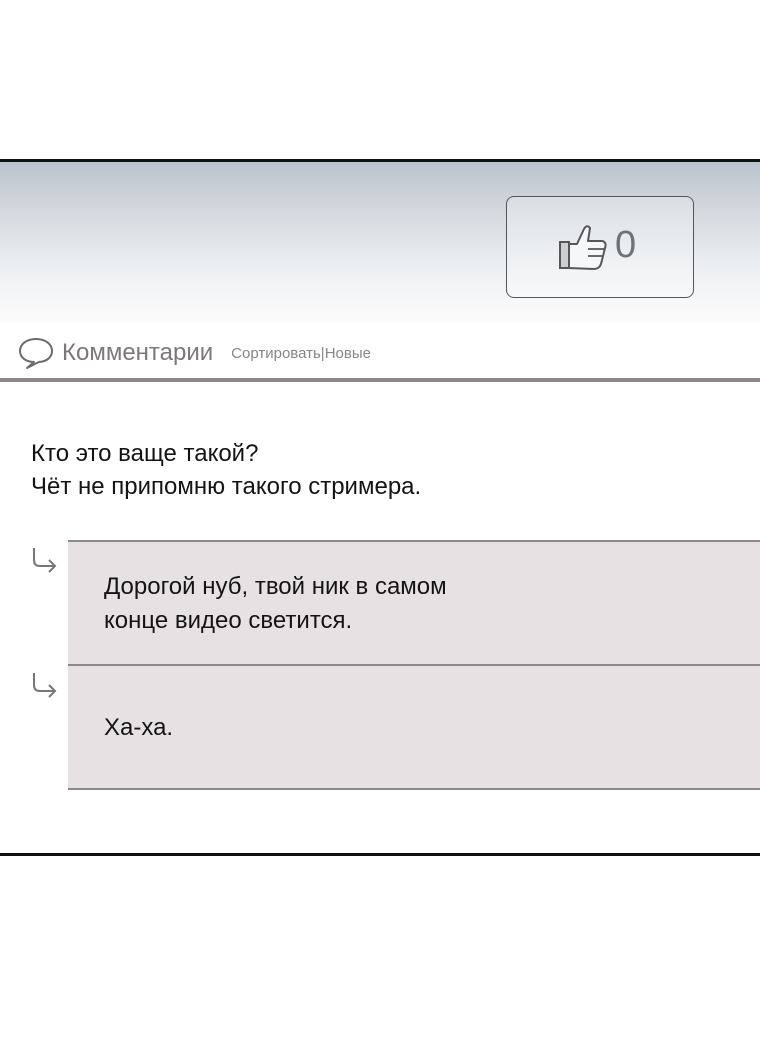 The height and width of the screenshot is (1059, 760). What do you see at coordinates (228, 620) in the screenshot?
I see `reply-line: конце видео светится.` at bounding box center [228, 620].